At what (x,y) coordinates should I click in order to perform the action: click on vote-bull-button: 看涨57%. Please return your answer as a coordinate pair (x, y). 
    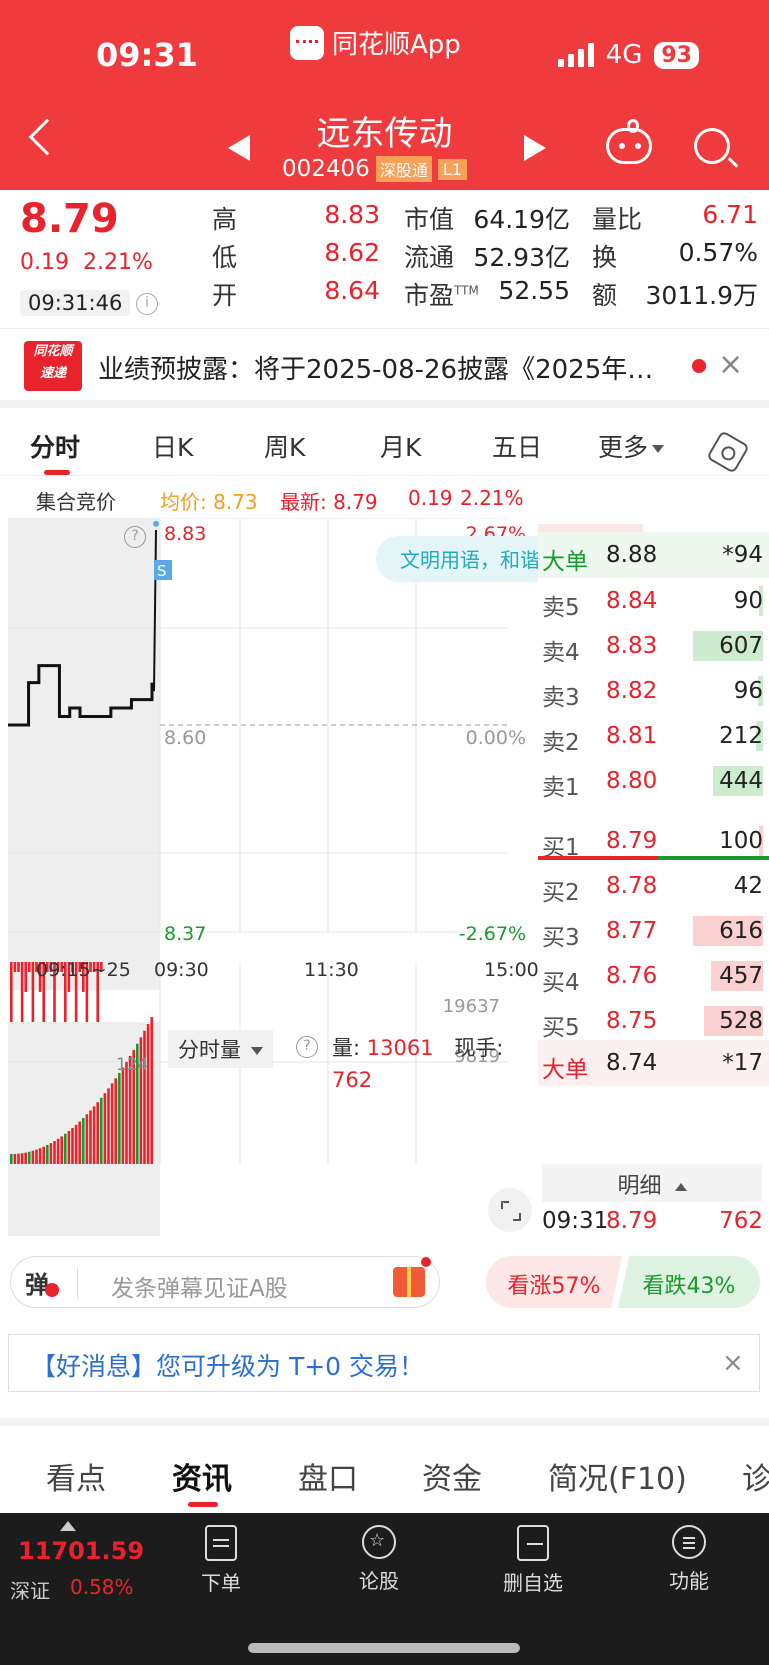
    Looking at the image, I should click on (554, 1282).